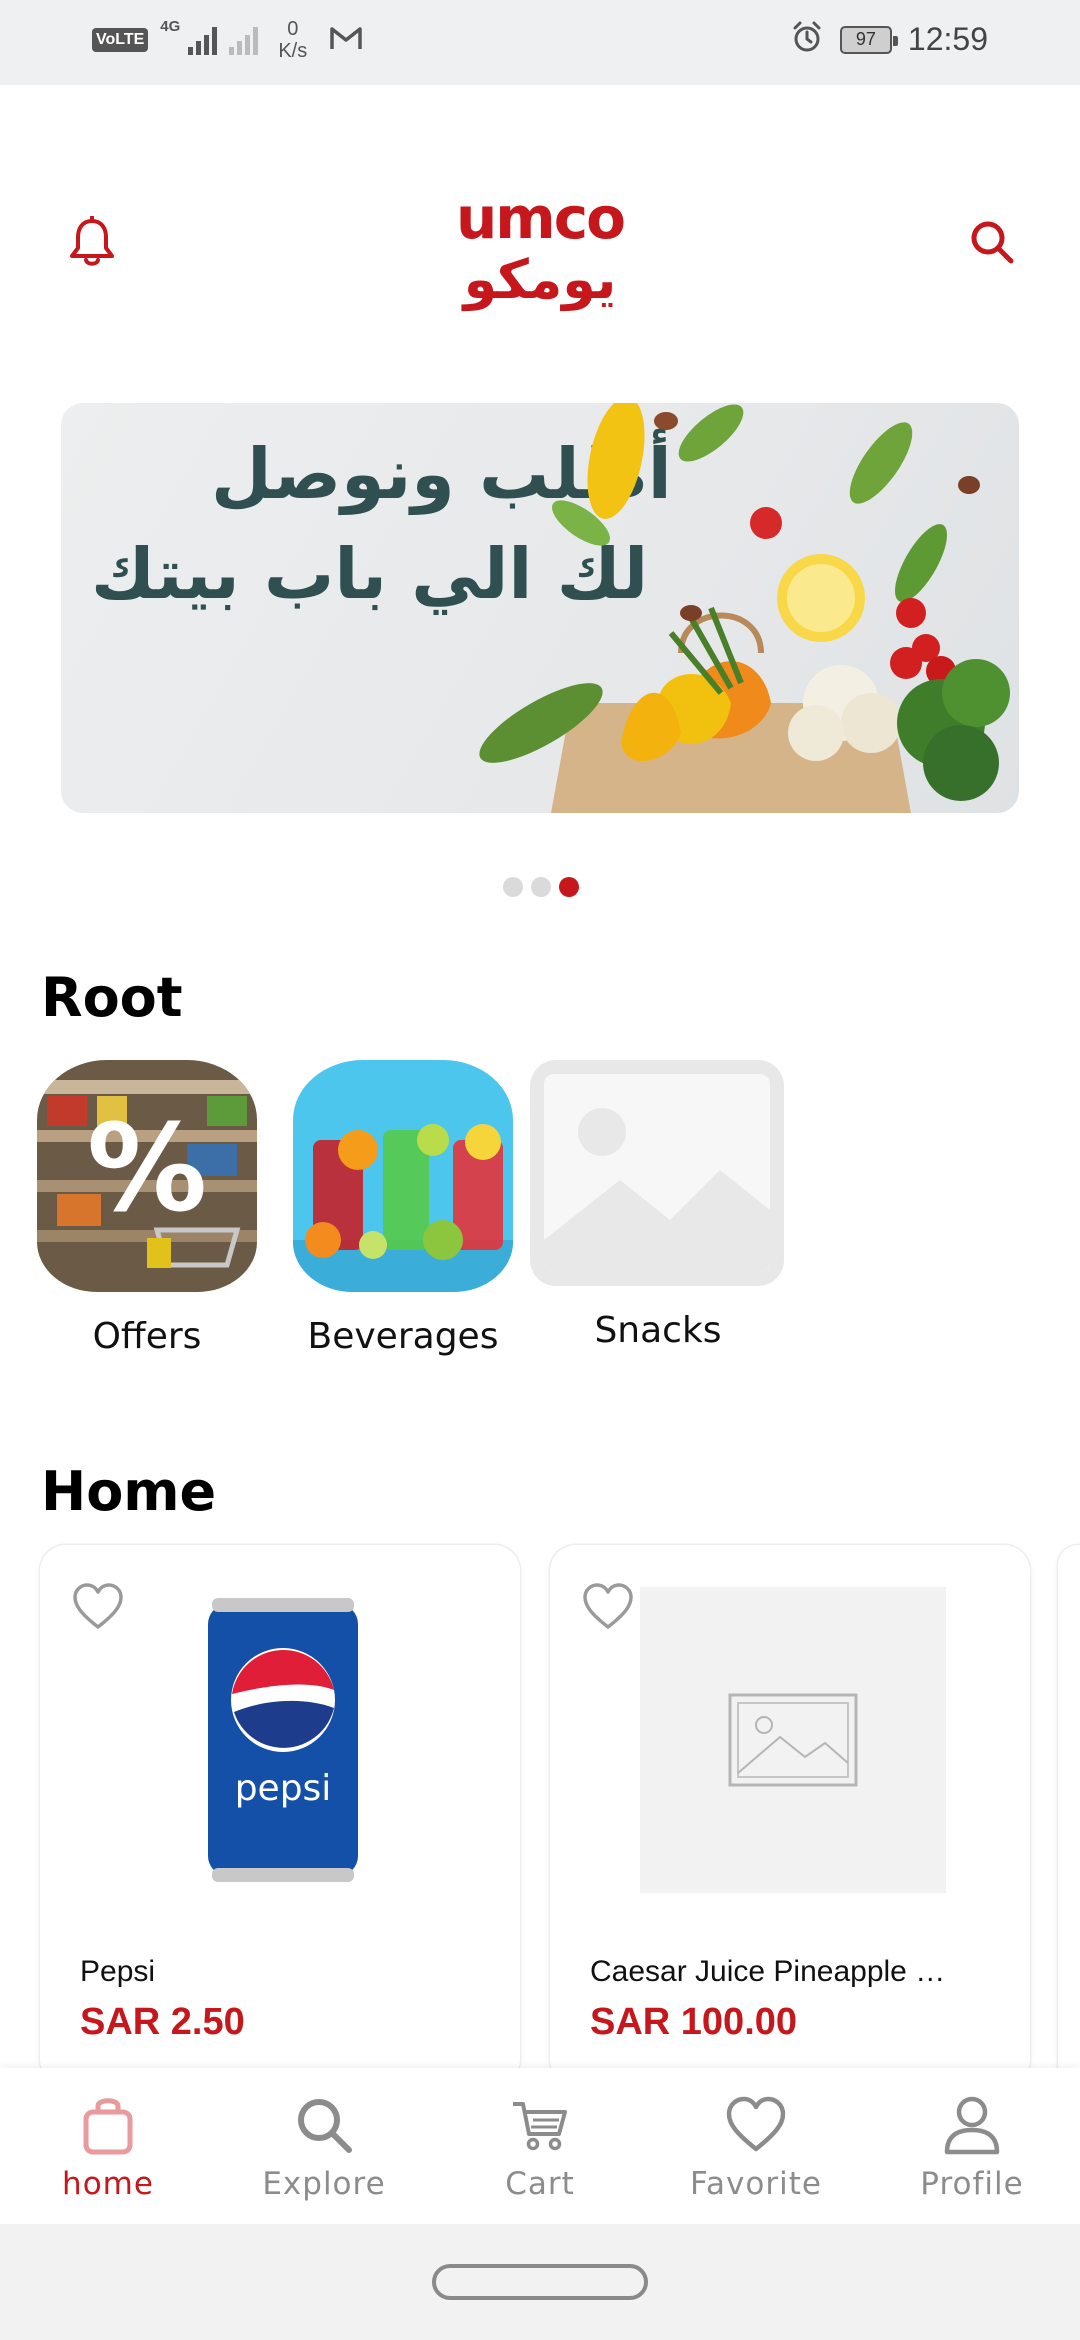 This screenshot has width=1080, height=2340. What do you see at coordinates (947, 39) in the screenshot?
I see `clock: 12:59` at bounding box center [947, 39].